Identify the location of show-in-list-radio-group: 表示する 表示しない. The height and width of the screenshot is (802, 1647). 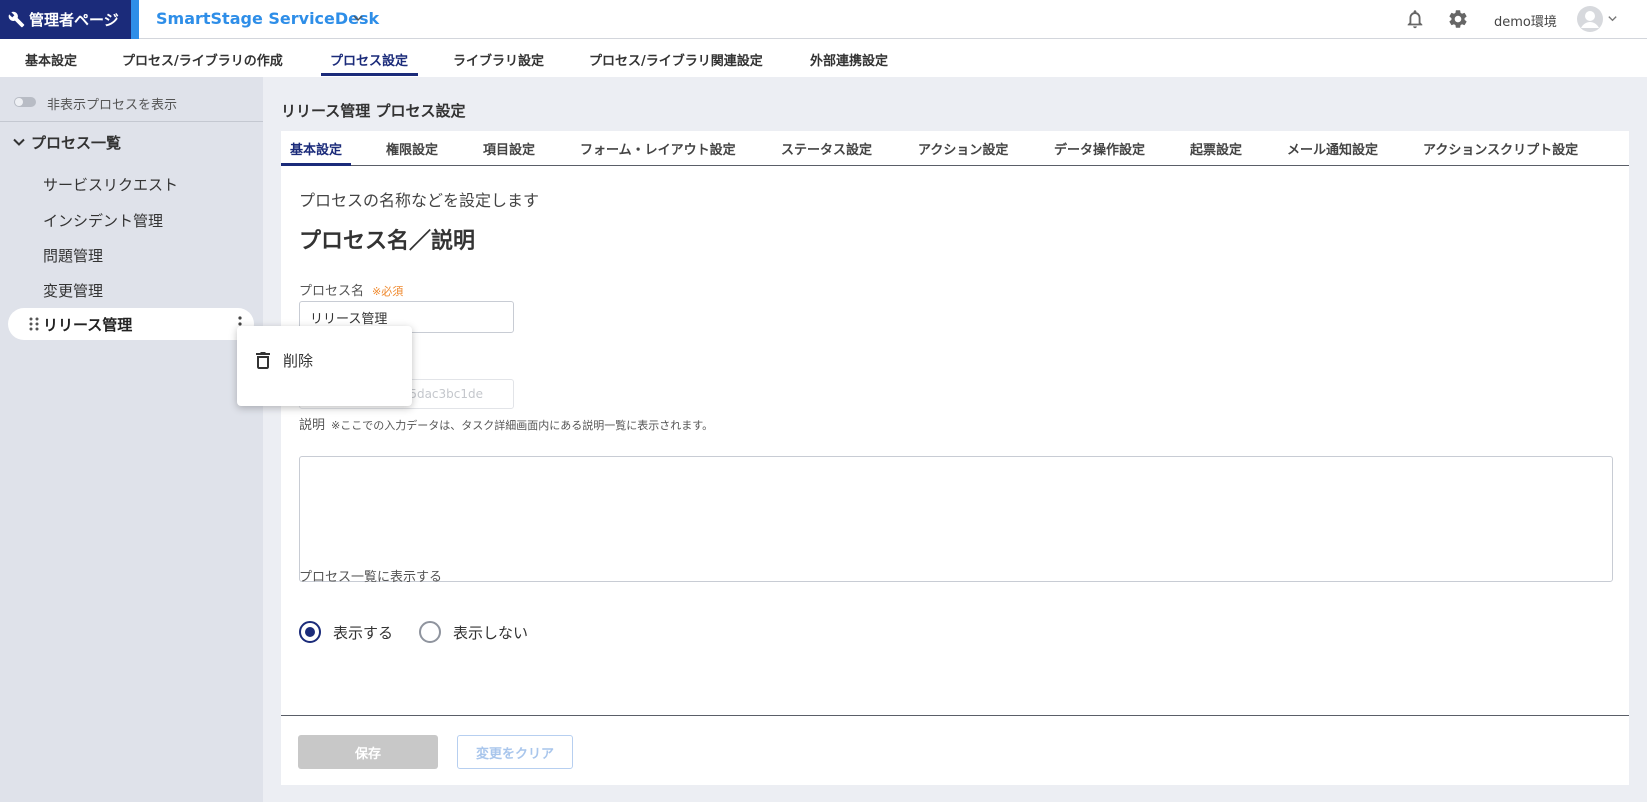
(413, 632).